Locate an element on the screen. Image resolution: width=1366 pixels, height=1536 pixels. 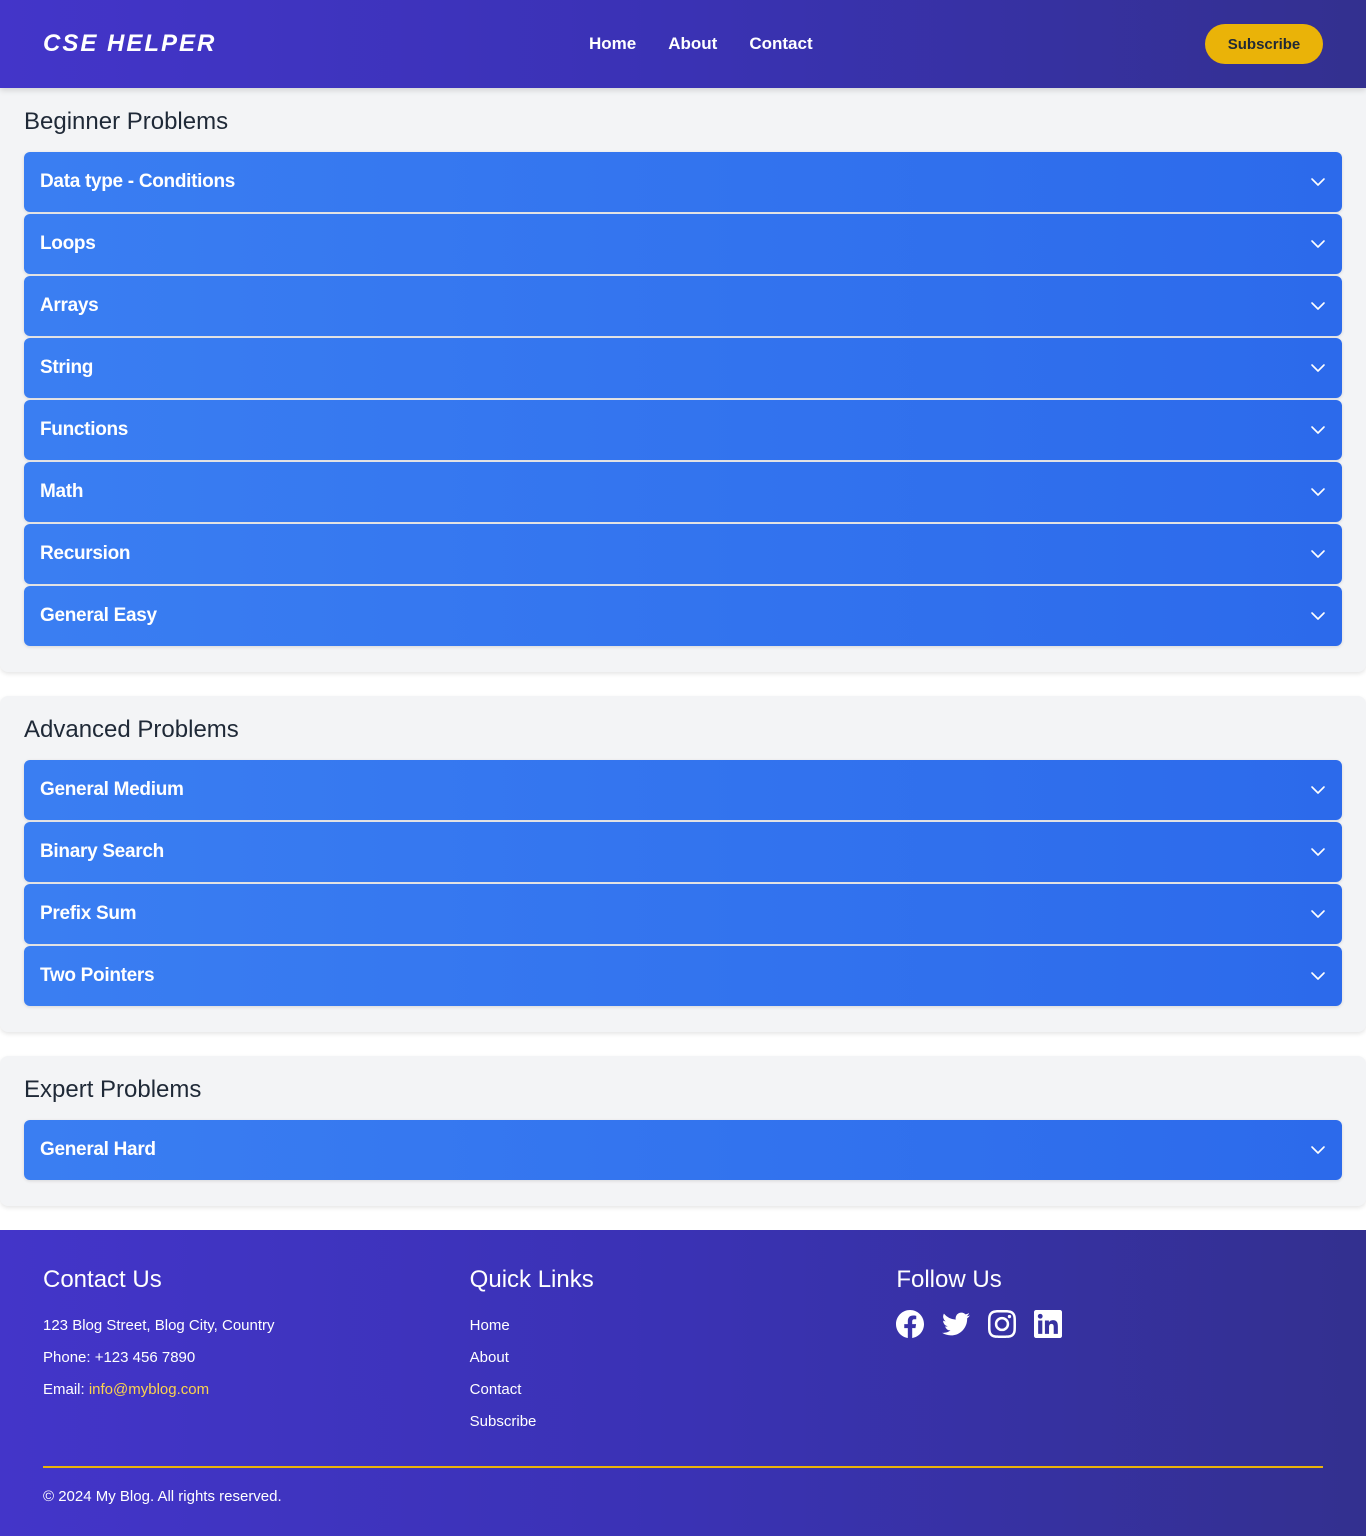
main-nav: Home About Contact is located at coordinates (701, 44).